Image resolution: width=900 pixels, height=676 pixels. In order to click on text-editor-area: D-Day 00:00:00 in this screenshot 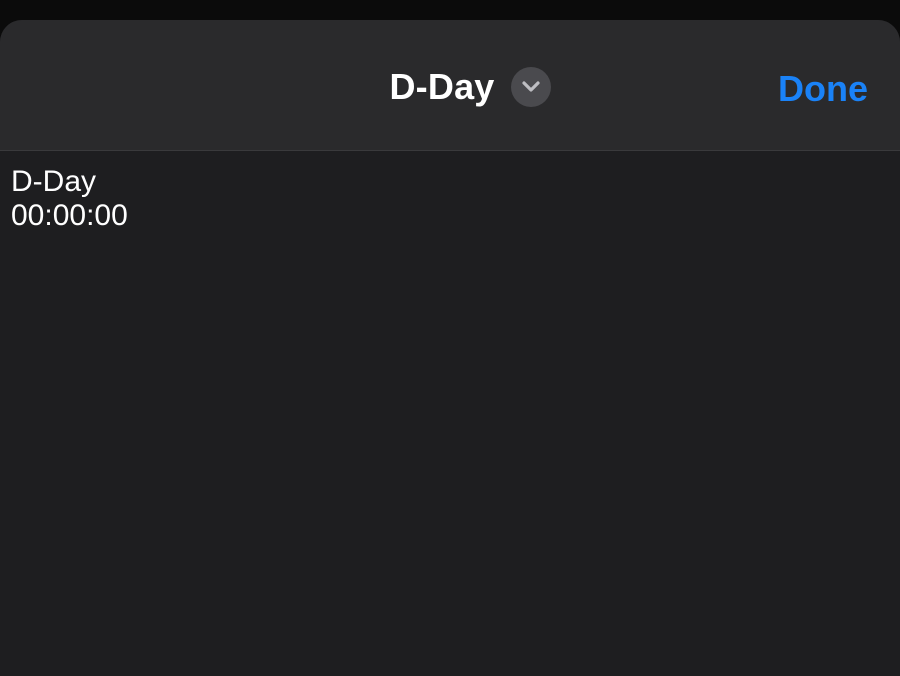, I will do `click(450, 199)`.